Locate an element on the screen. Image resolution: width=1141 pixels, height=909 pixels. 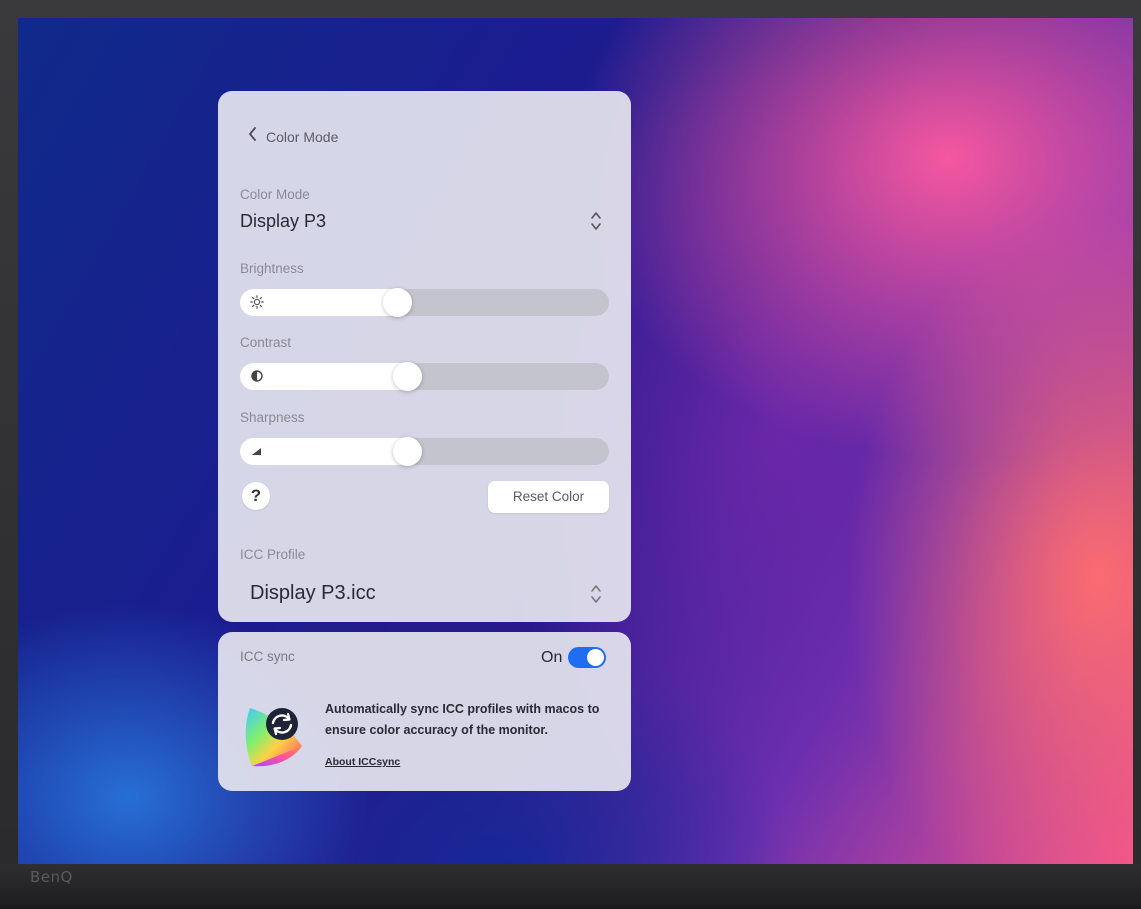
sharpness-slider-knob is located at coordinates (407, 451).